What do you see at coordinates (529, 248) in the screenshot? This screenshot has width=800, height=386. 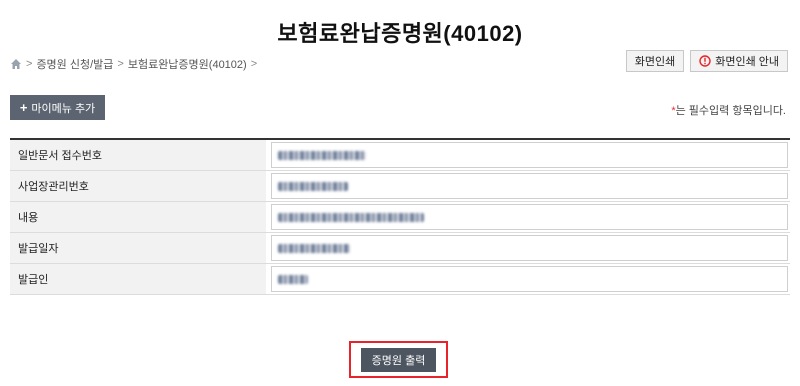 I see `issue-date-field` at bounding box center [529, 248].